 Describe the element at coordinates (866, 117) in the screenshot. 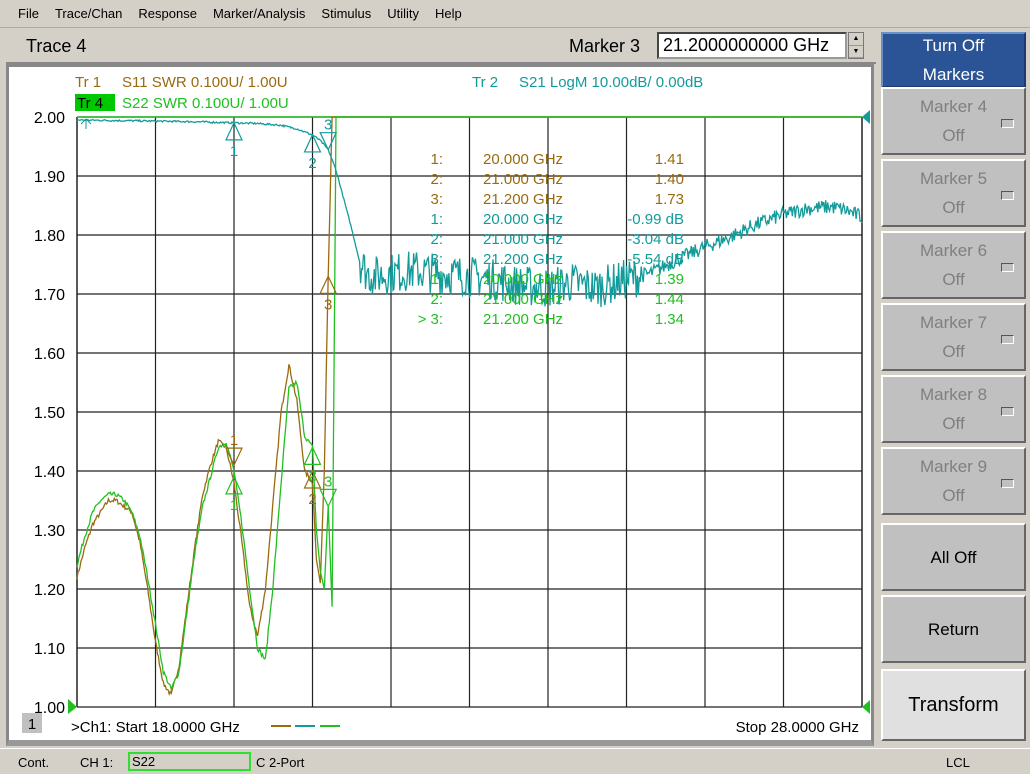

I see `reference-level-icon` at that location.